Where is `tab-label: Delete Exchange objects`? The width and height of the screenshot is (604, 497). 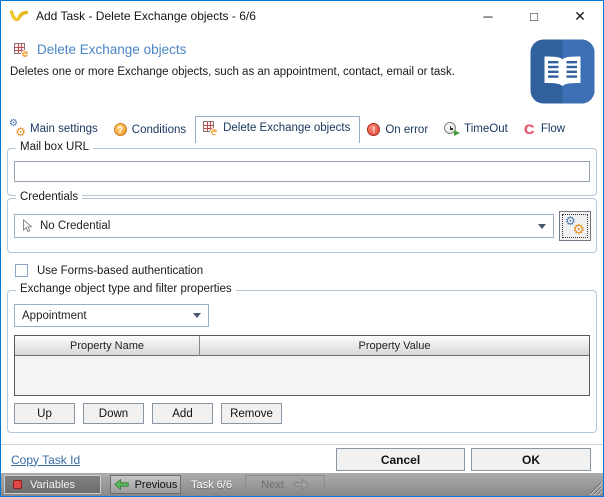 tab-label: Delete Exchange objects is located at coordinates (287, 128).